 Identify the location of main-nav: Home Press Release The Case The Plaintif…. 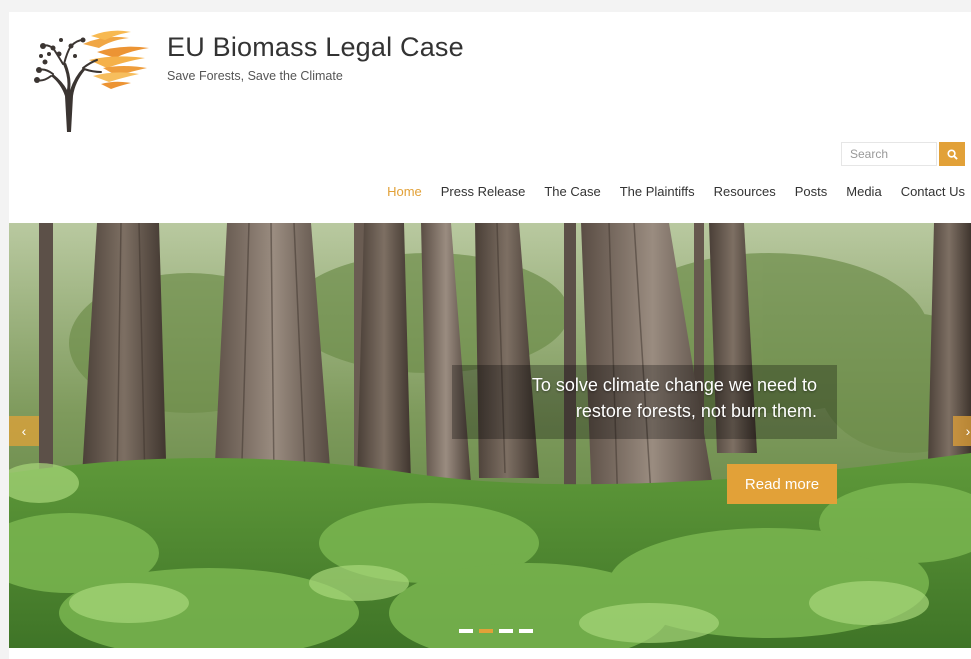
(666, 192).